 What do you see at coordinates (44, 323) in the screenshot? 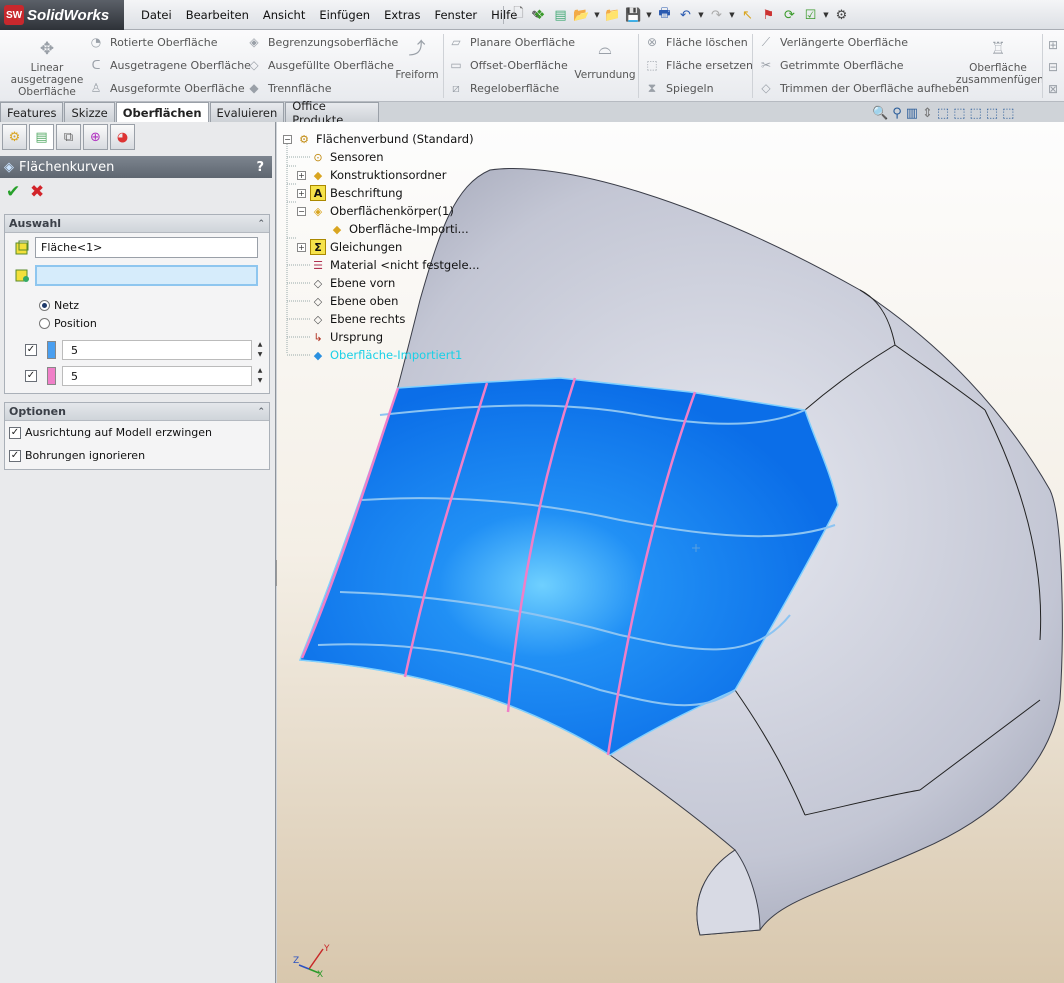
I see `radio-position-indicator` at bounding box center [44, 323].